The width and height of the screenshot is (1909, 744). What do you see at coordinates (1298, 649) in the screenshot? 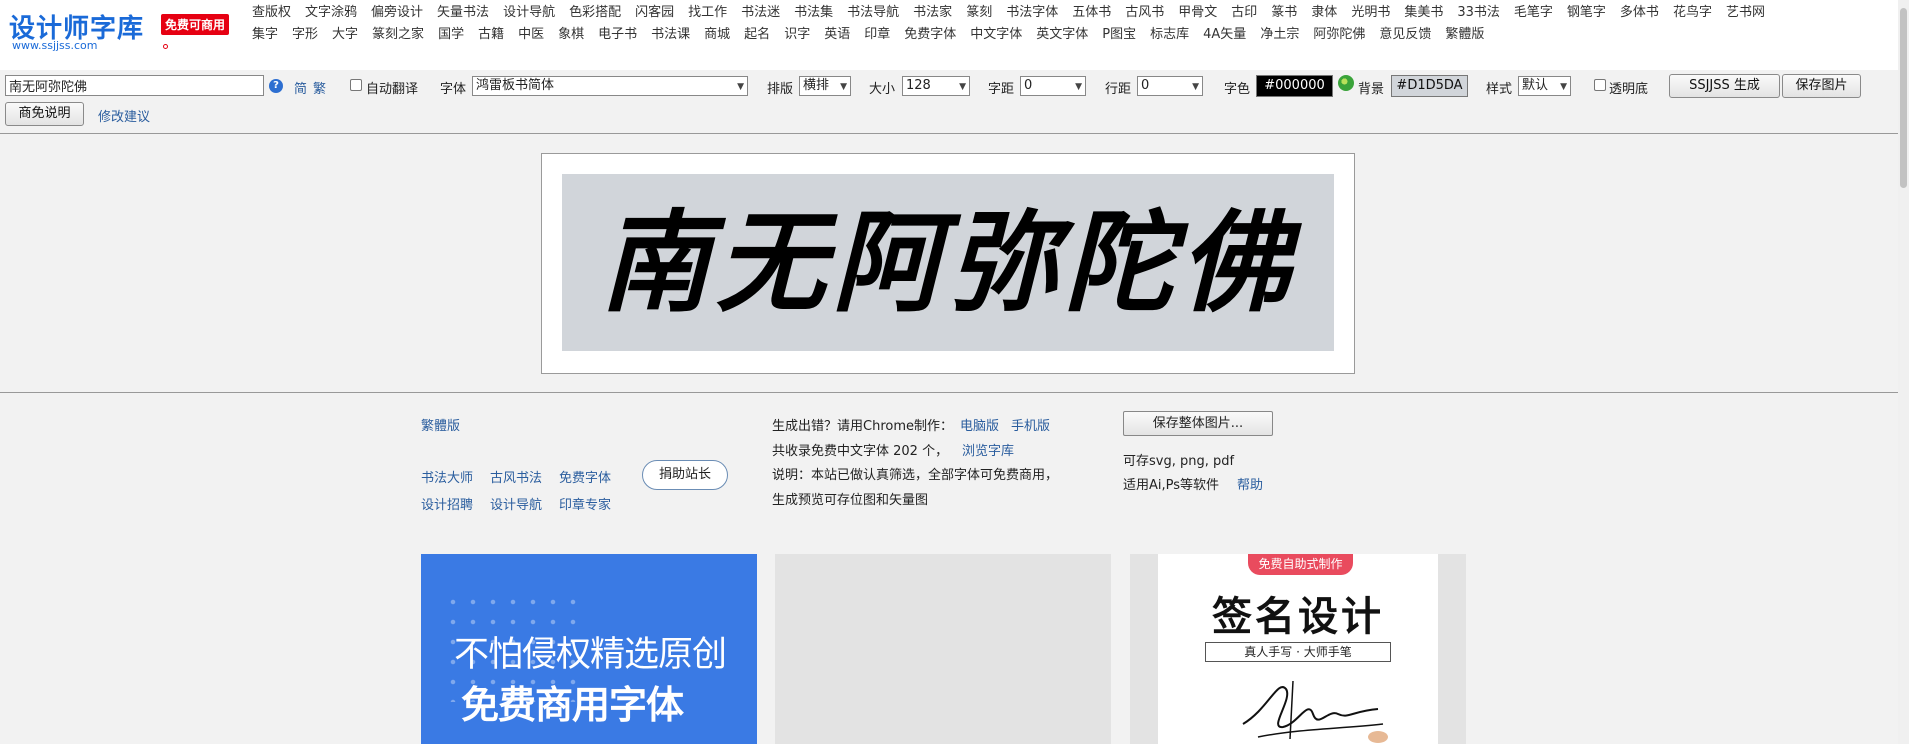
I see `ad-signature-design: 免费自助式制作 签名设计 真人手写 · 大师手笔` at bounding box center [1298, 649].